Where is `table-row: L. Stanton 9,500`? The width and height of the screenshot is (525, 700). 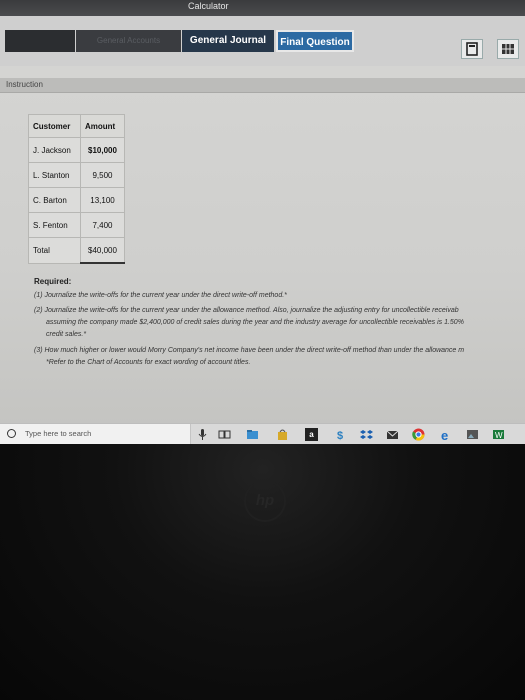 table-row: L. Stanton 9,500 is located at coordinates (76, 175).